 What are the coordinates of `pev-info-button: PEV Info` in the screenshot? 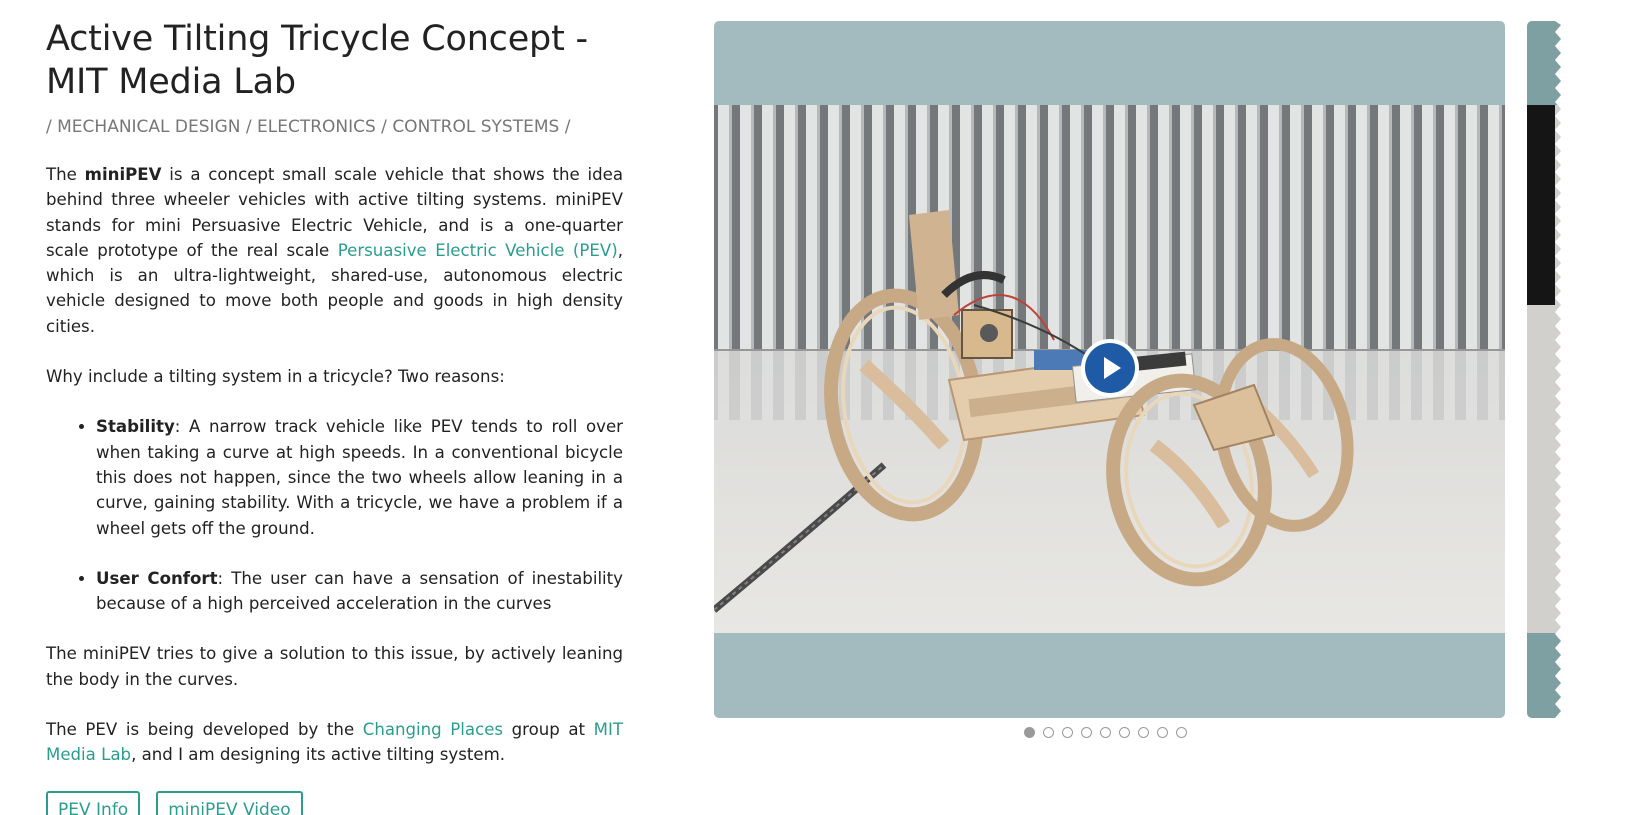 It's located at (93, 802).